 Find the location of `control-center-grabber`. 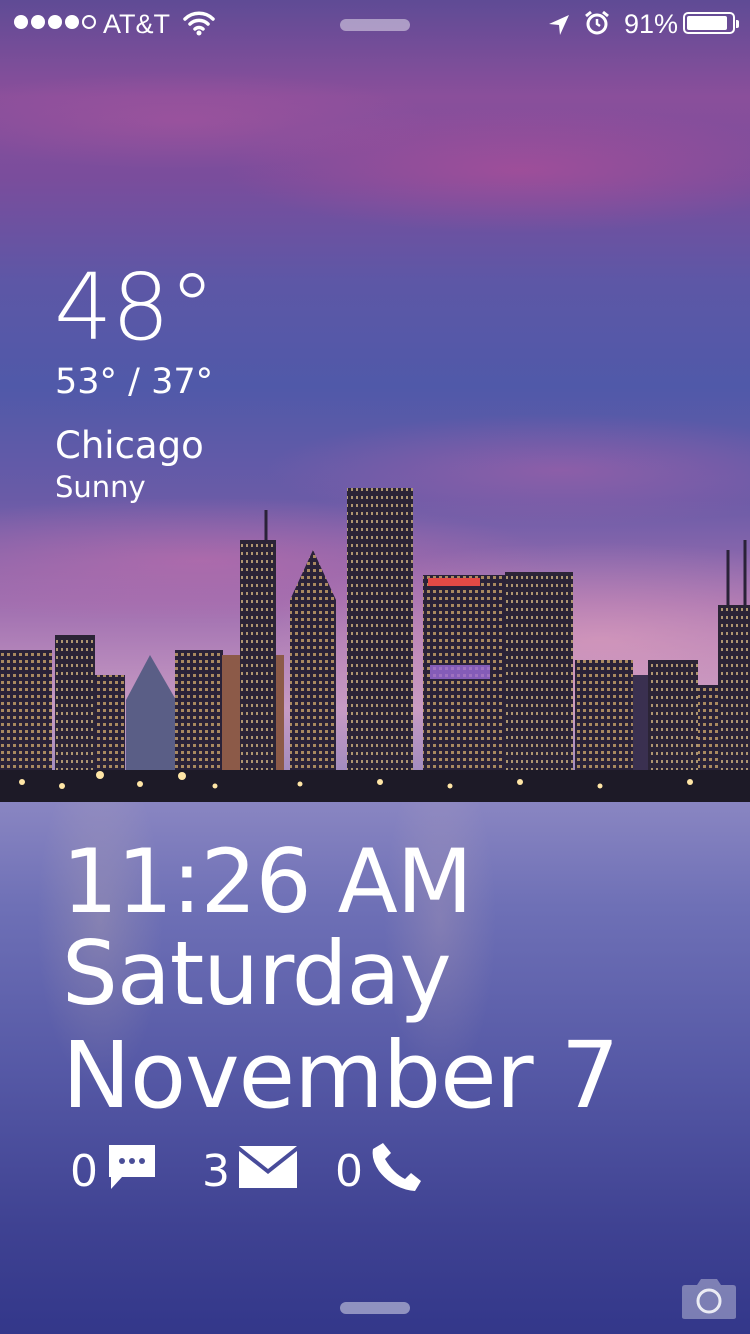

control-center-grabber is located at coordinates (375, 1308).